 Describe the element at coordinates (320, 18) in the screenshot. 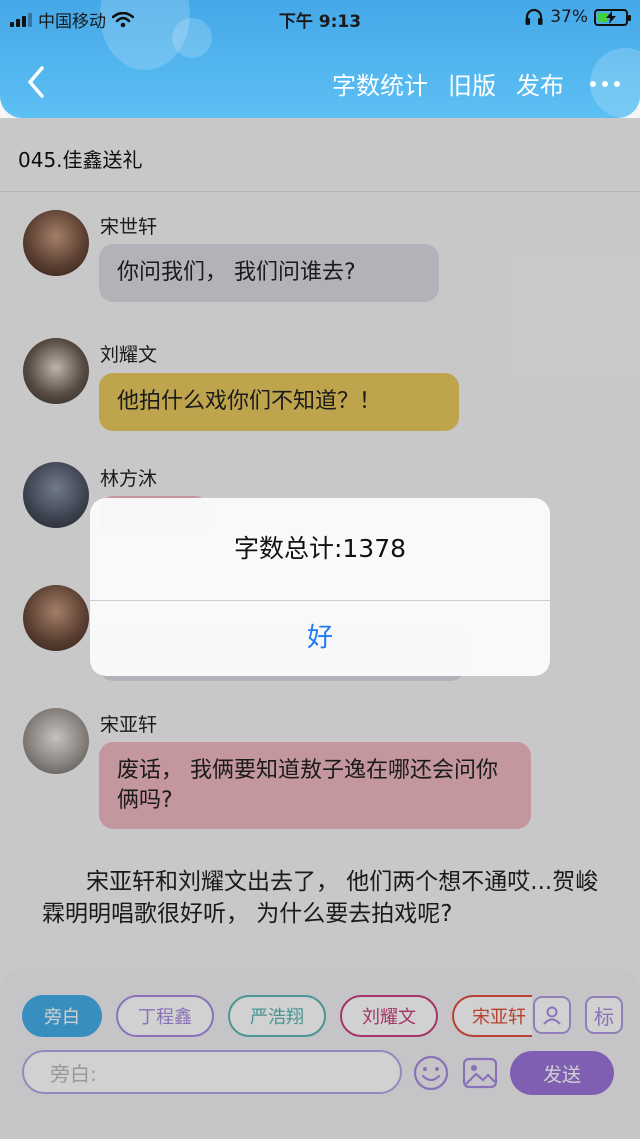

I see `status-bar: 中国移动 下午 9:13 37%` at that location.